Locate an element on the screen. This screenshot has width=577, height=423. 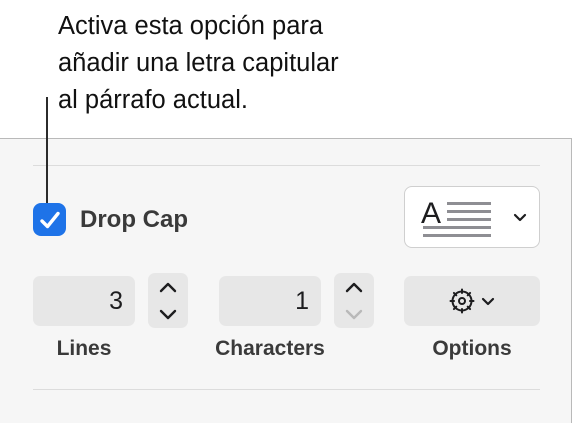
callout-leader-line is located at coordinates (47, 158).